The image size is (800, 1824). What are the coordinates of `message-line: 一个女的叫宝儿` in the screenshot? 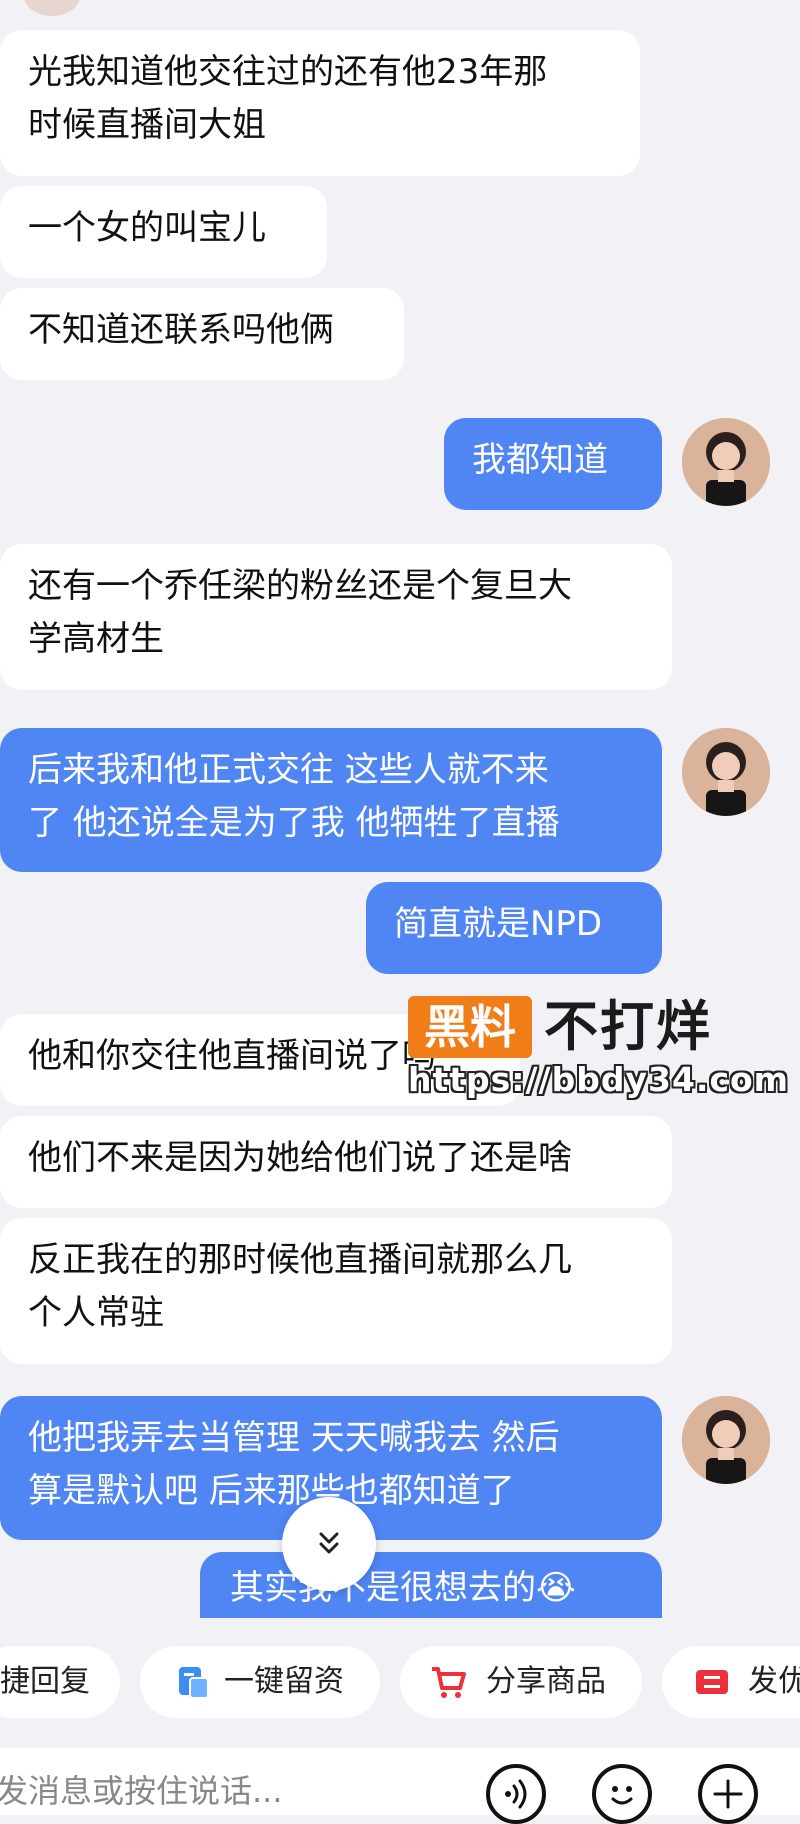 It's located at (147, 228).